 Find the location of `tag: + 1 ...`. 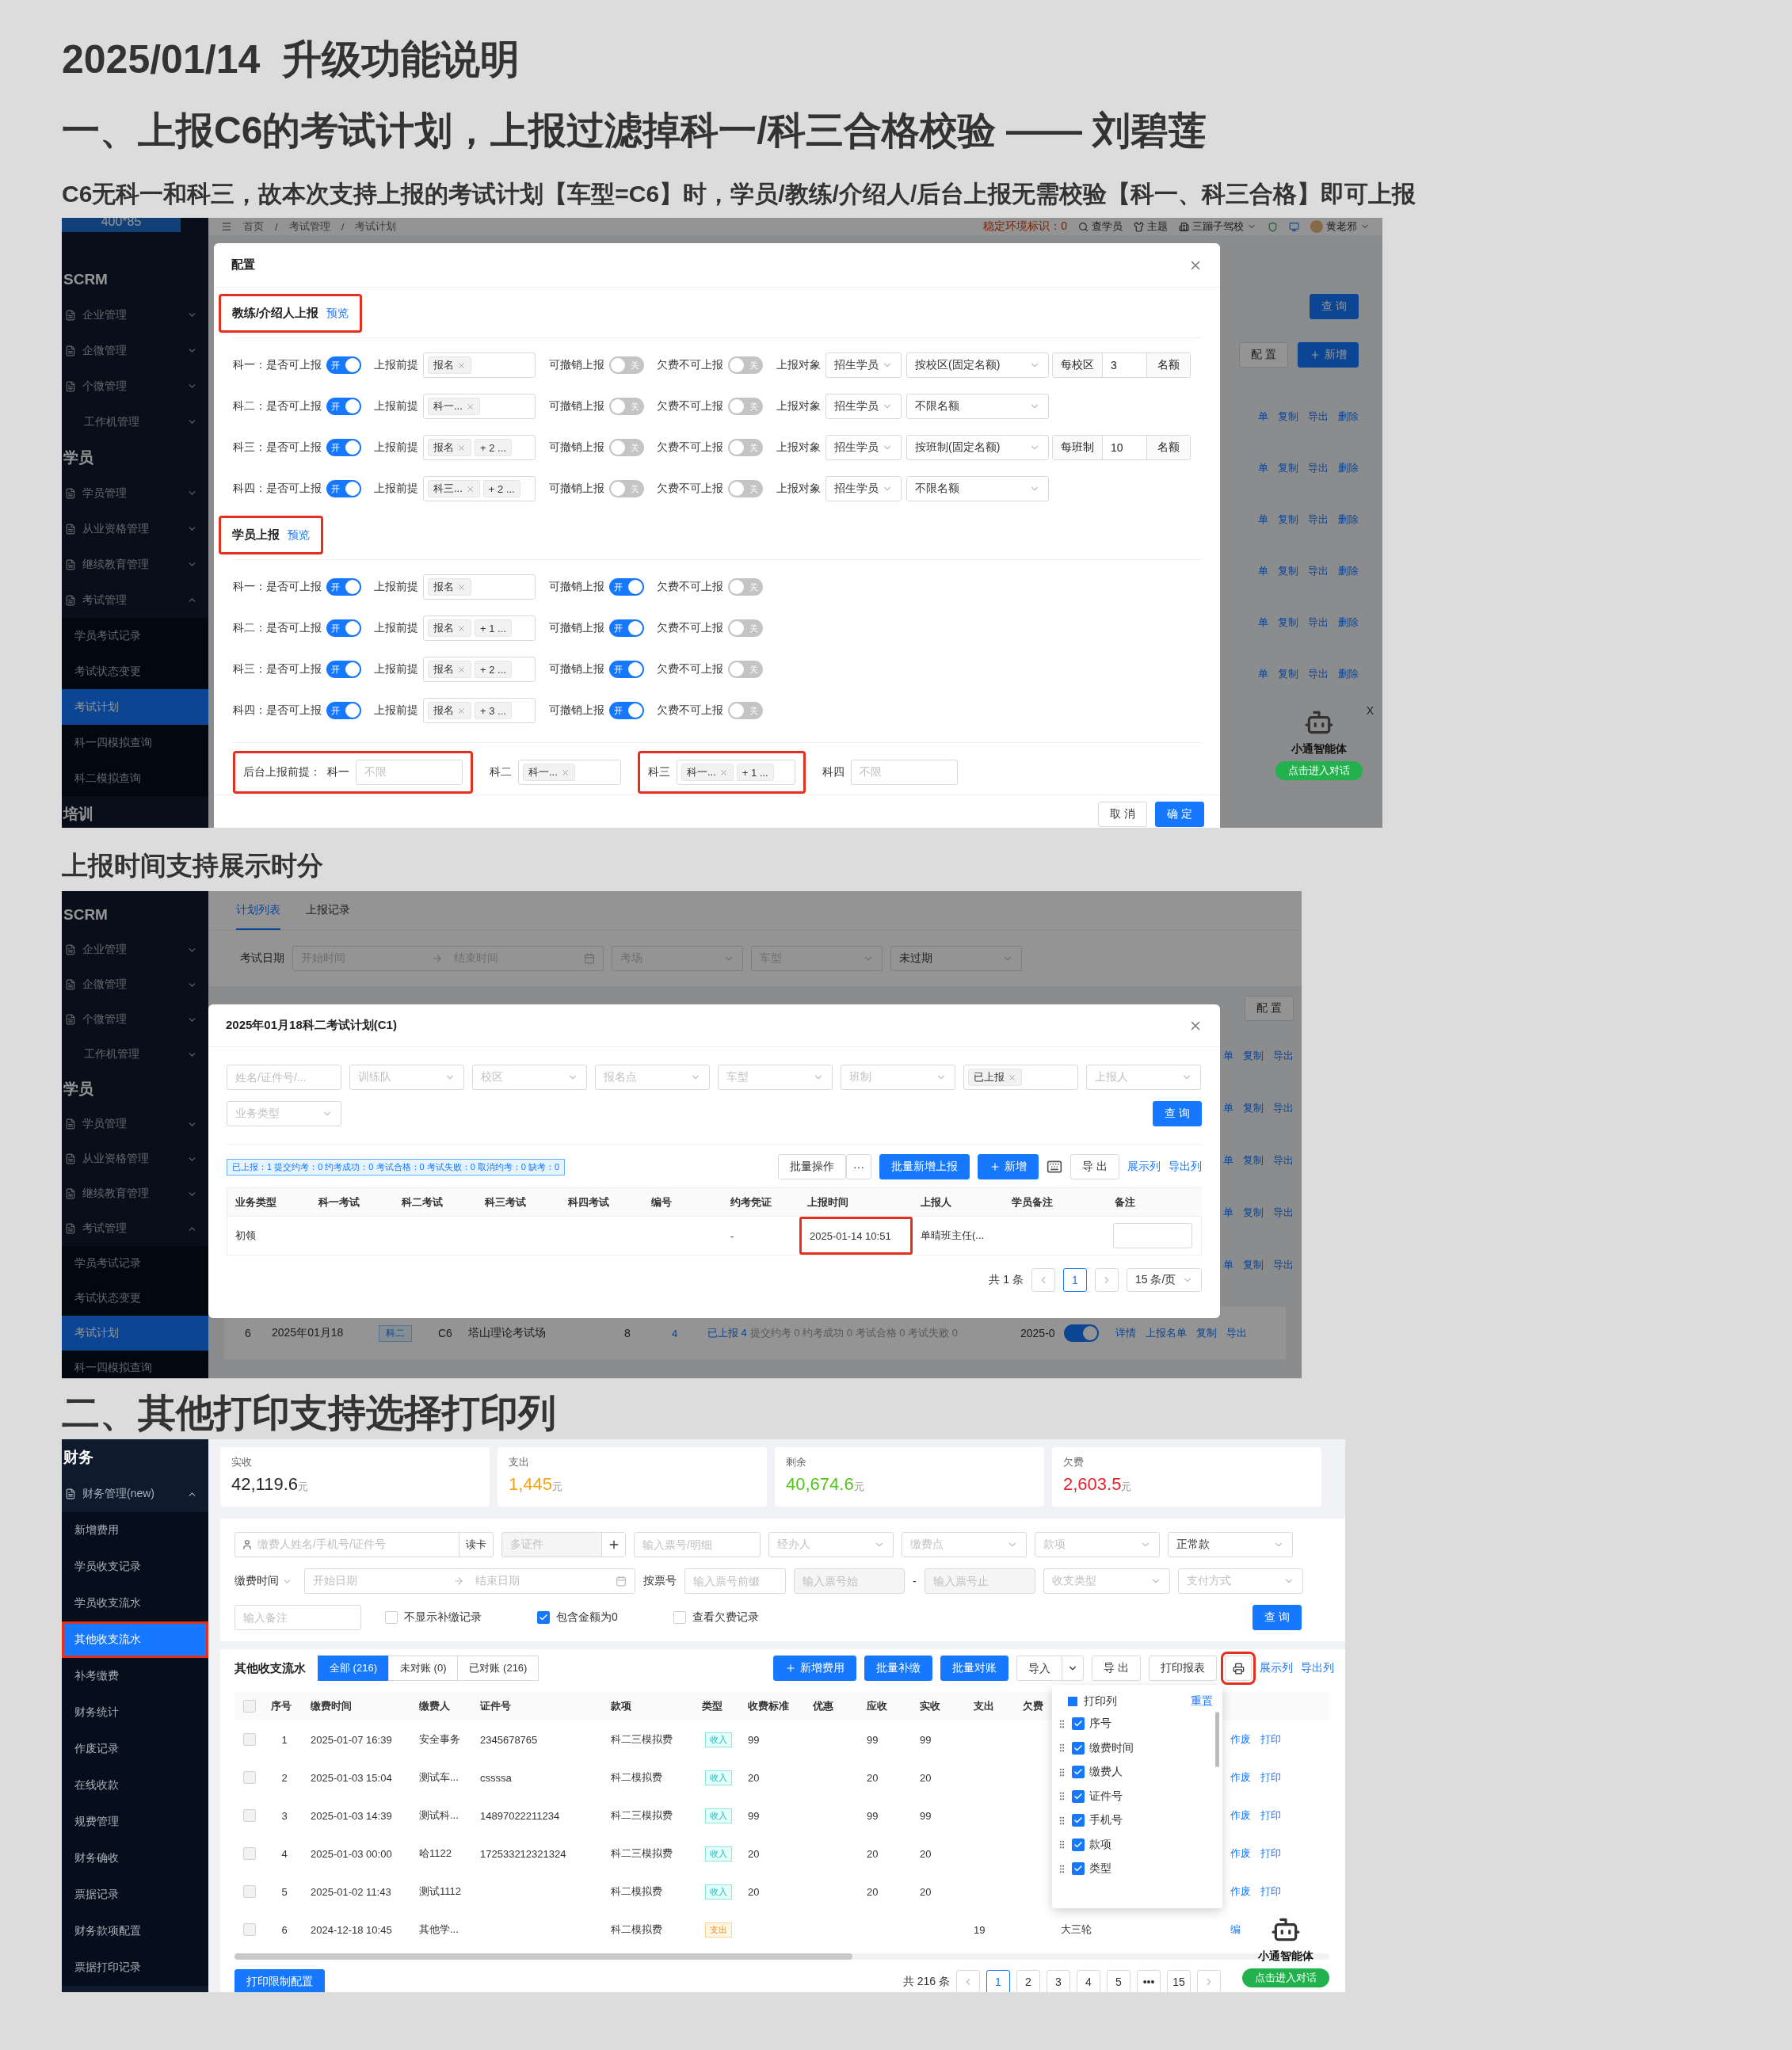

tag: + 1 ... is located at coordinates (493, 628).